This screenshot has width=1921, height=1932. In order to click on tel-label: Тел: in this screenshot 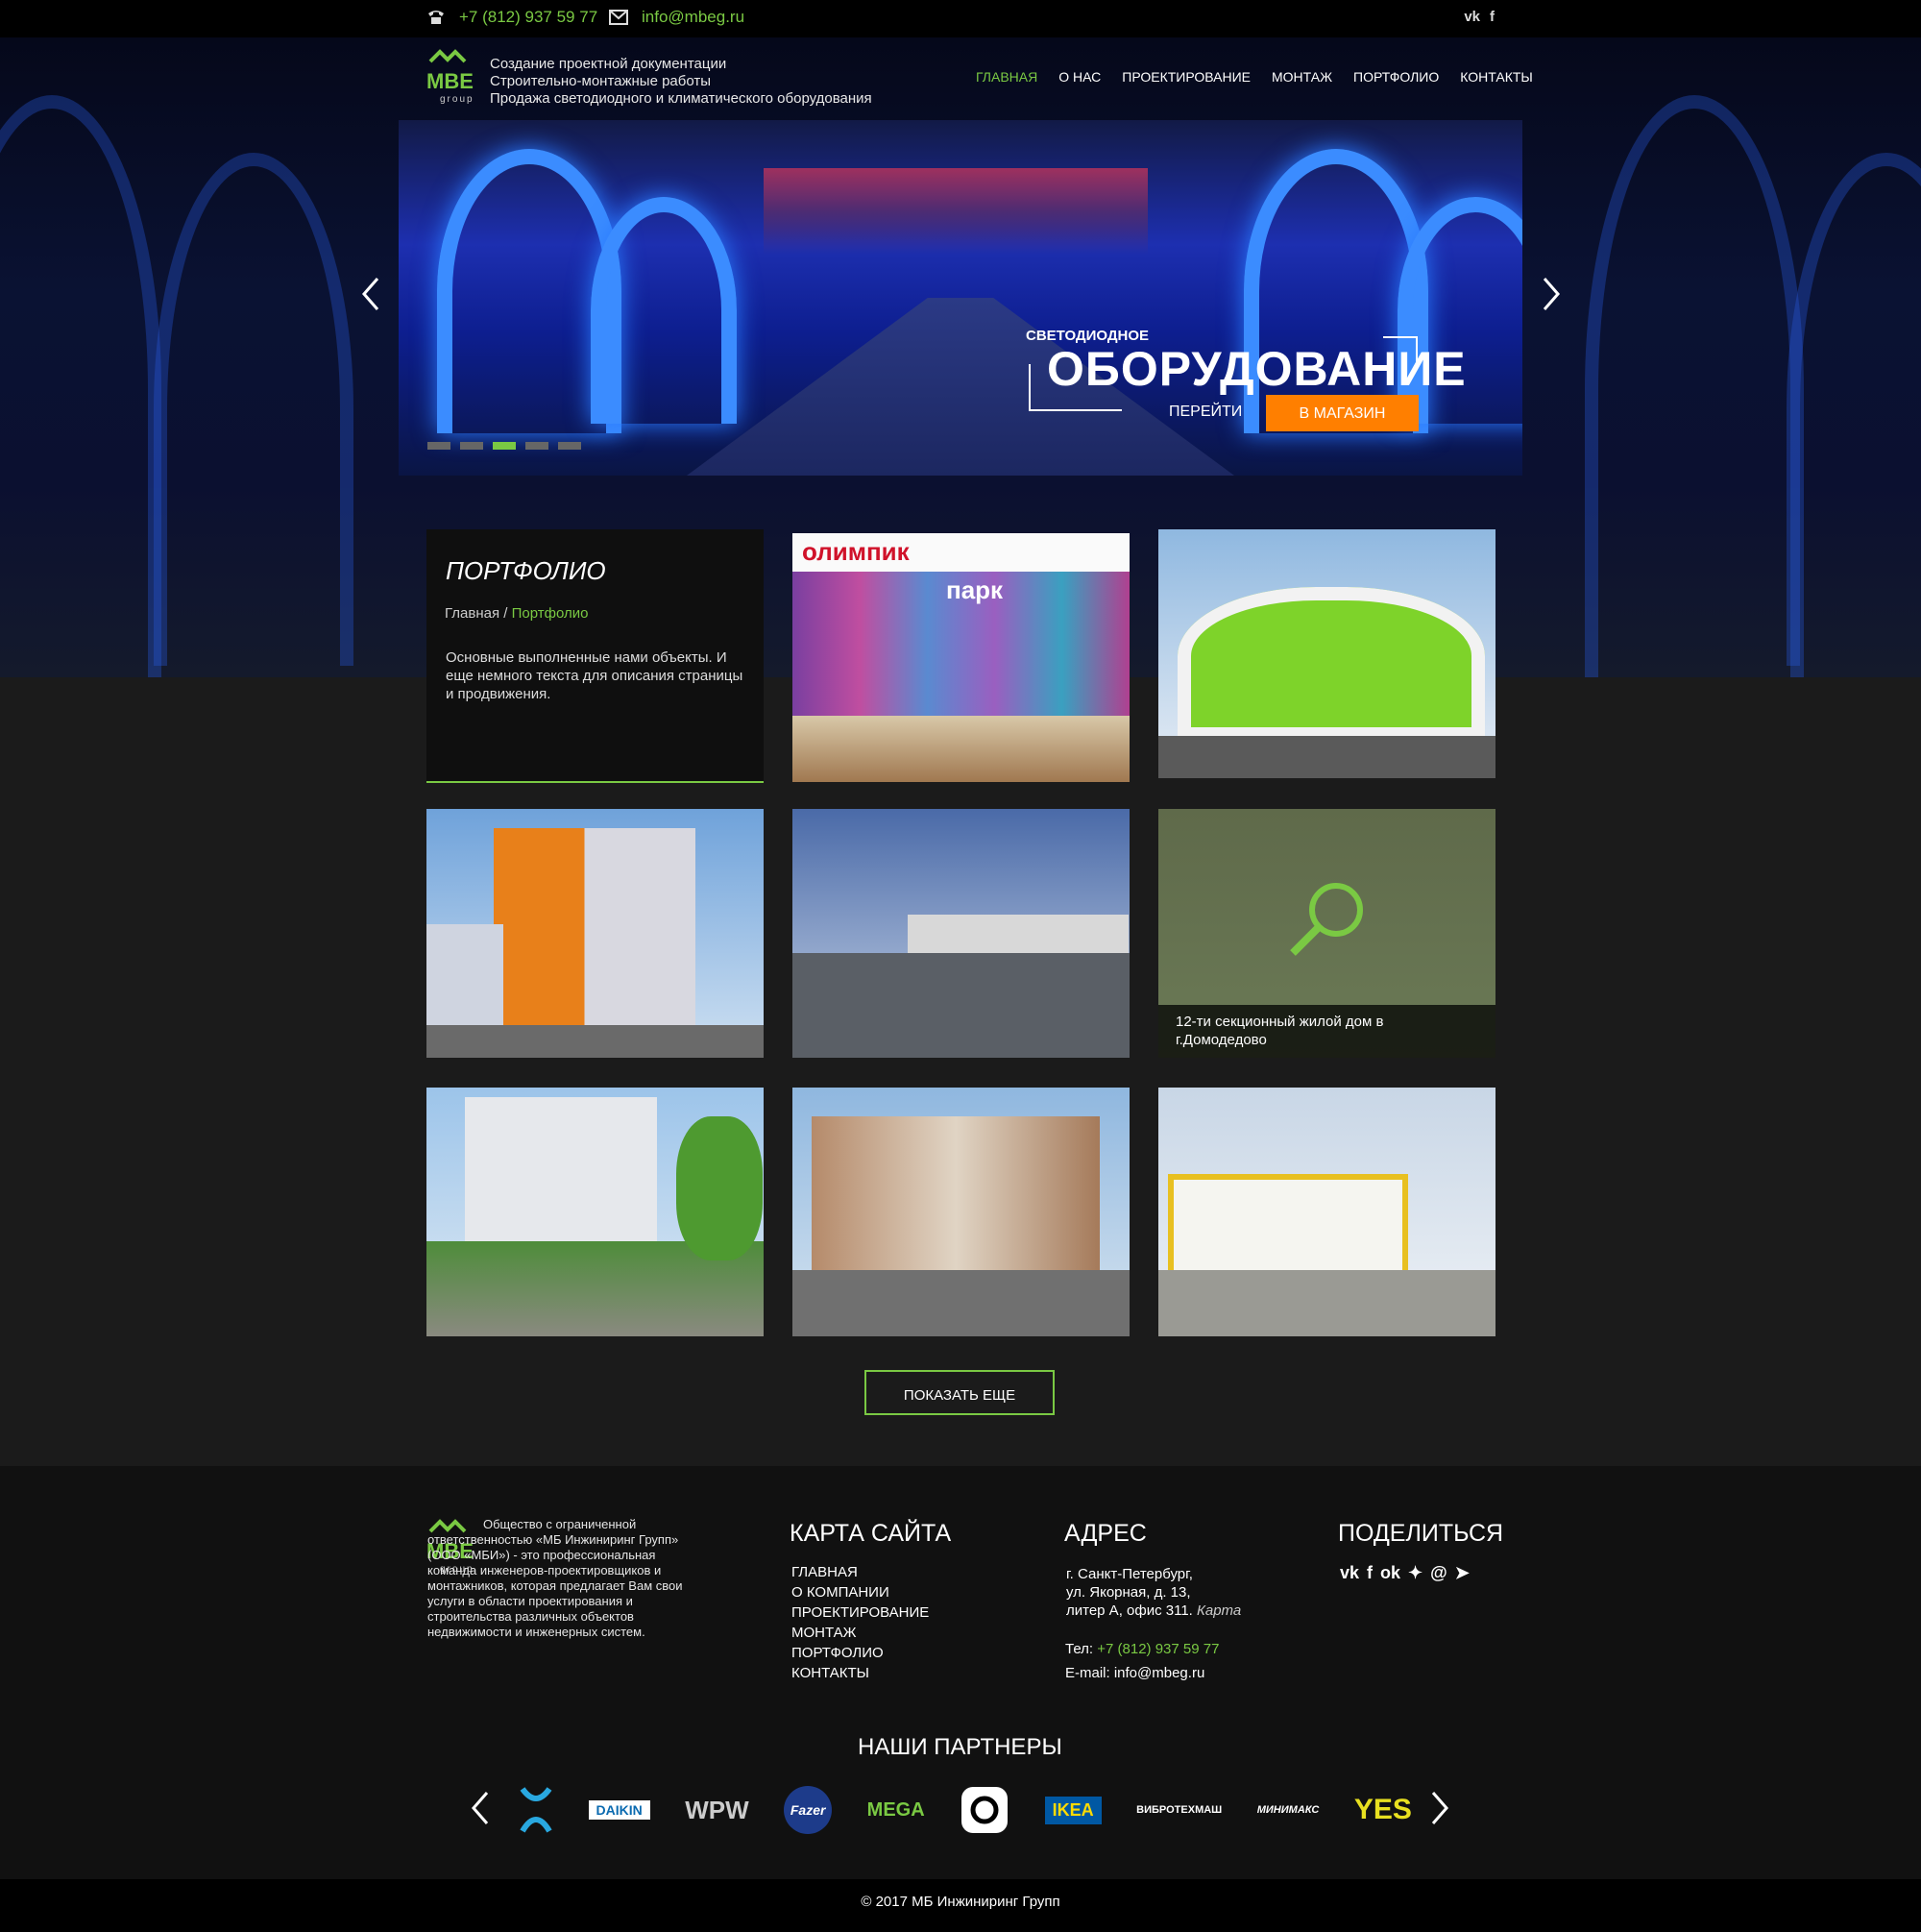, I will do `click(1079, 1649)`.